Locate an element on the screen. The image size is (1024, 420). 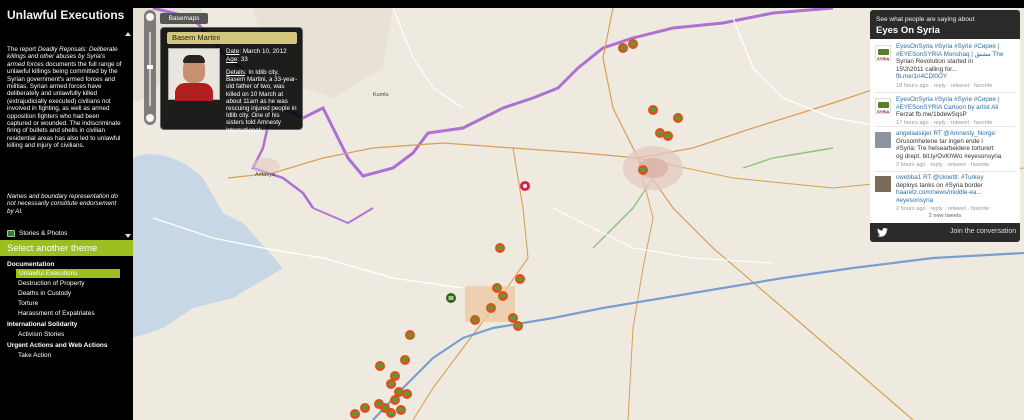
tweet-text-line: Grusomhetene tar ingen ende i is located at coordinates (939, 141).